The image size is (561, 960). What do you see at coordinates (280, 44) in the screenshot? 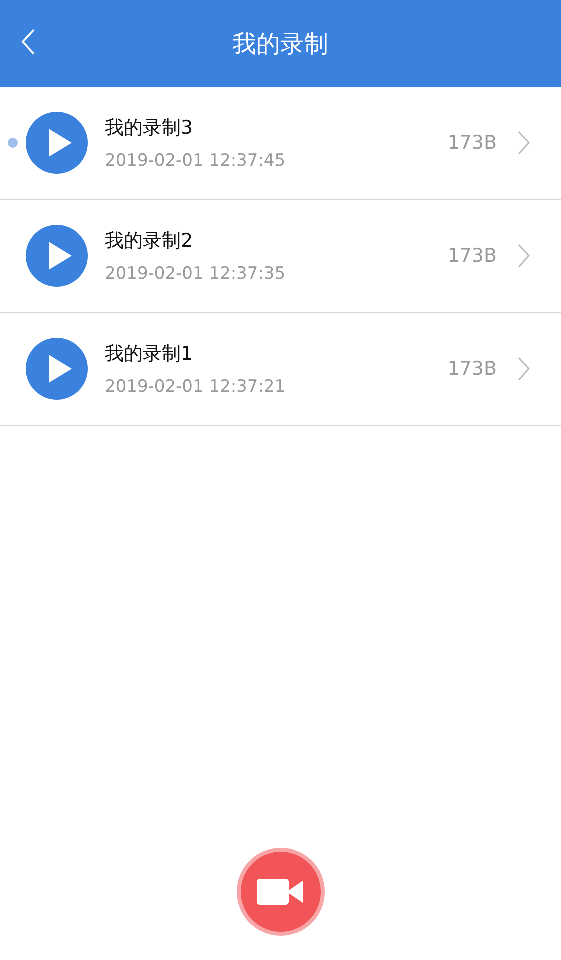
I see `page-title: 我的录制` at bounding box center [280, 44].